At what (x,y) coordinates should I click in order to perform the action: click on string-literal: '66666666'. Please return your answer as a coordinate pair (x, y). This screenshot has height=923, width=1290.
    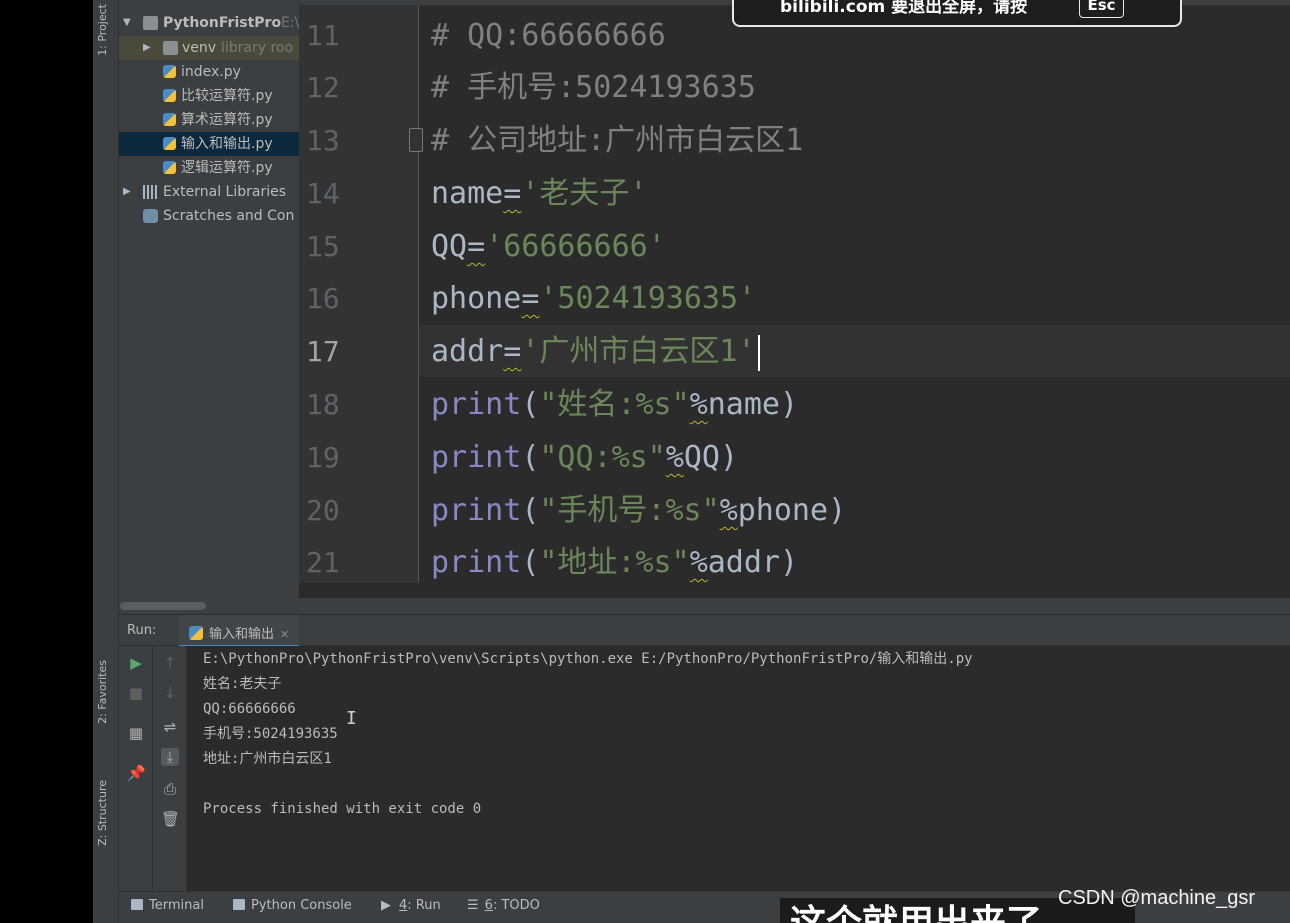
    Looking at the image, I should click on (575, 246).